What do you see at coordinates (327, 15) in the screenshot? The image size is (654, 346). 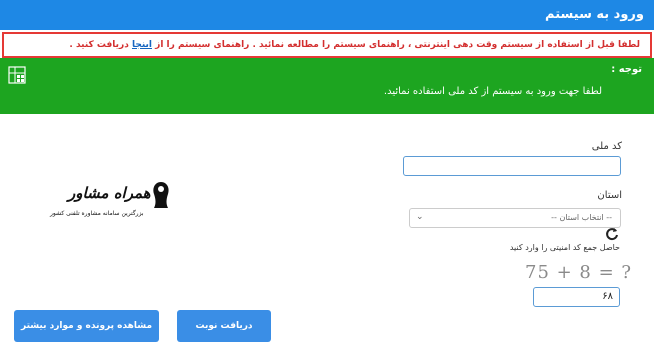 I see `page-header: ورود به سیستم` at bounding box center [327, 15].